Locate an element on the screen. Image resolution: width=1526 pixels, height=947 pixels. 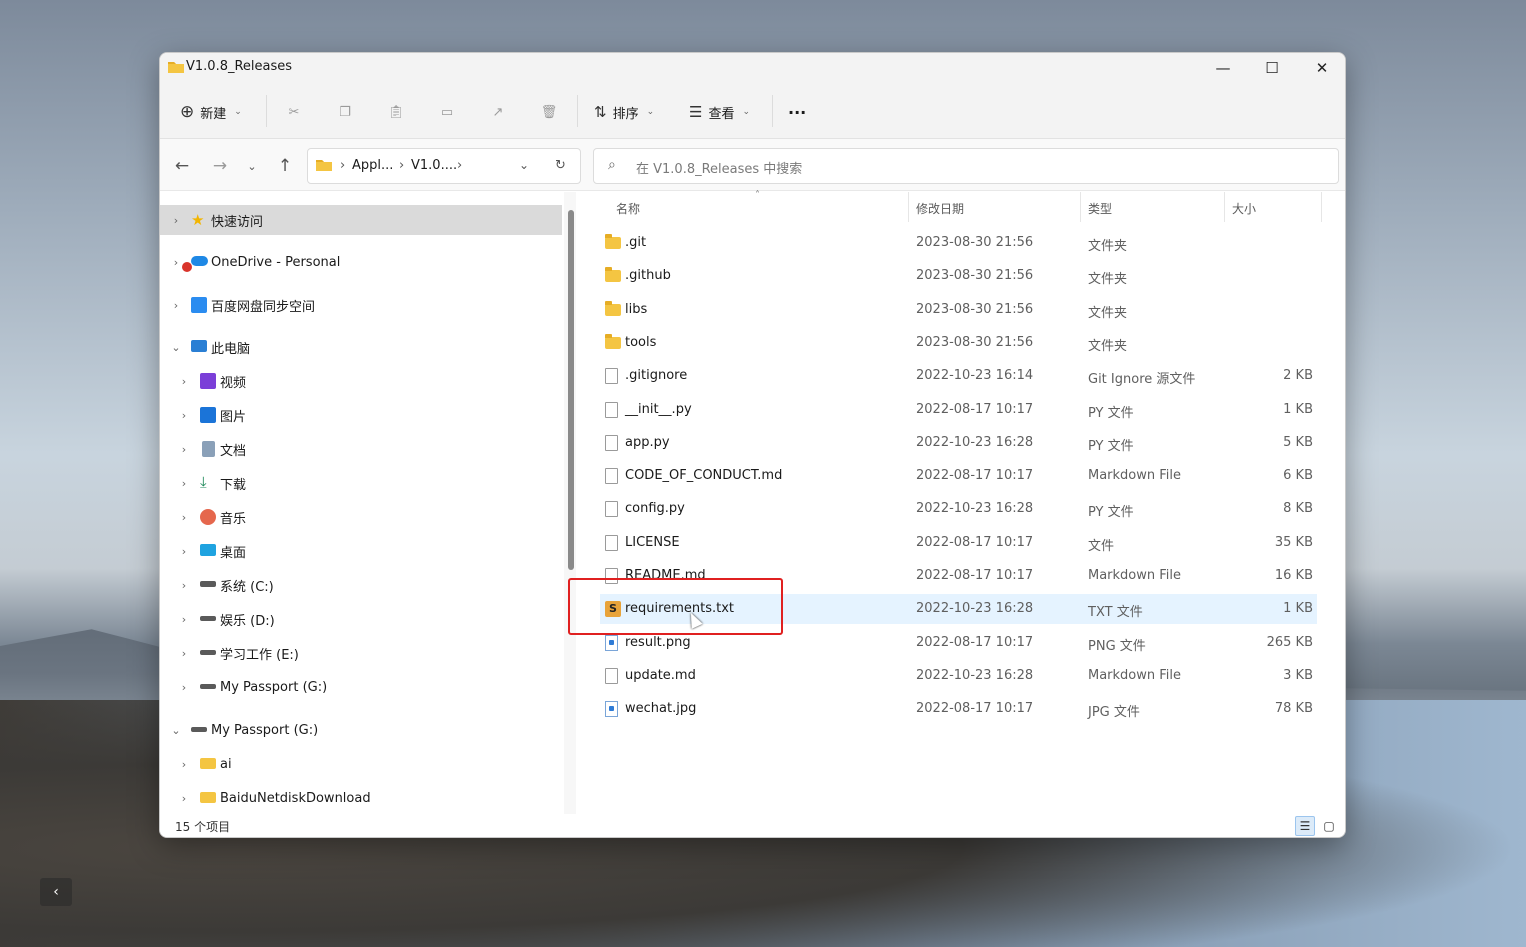
video-icon is located at coordinates (208, 381).